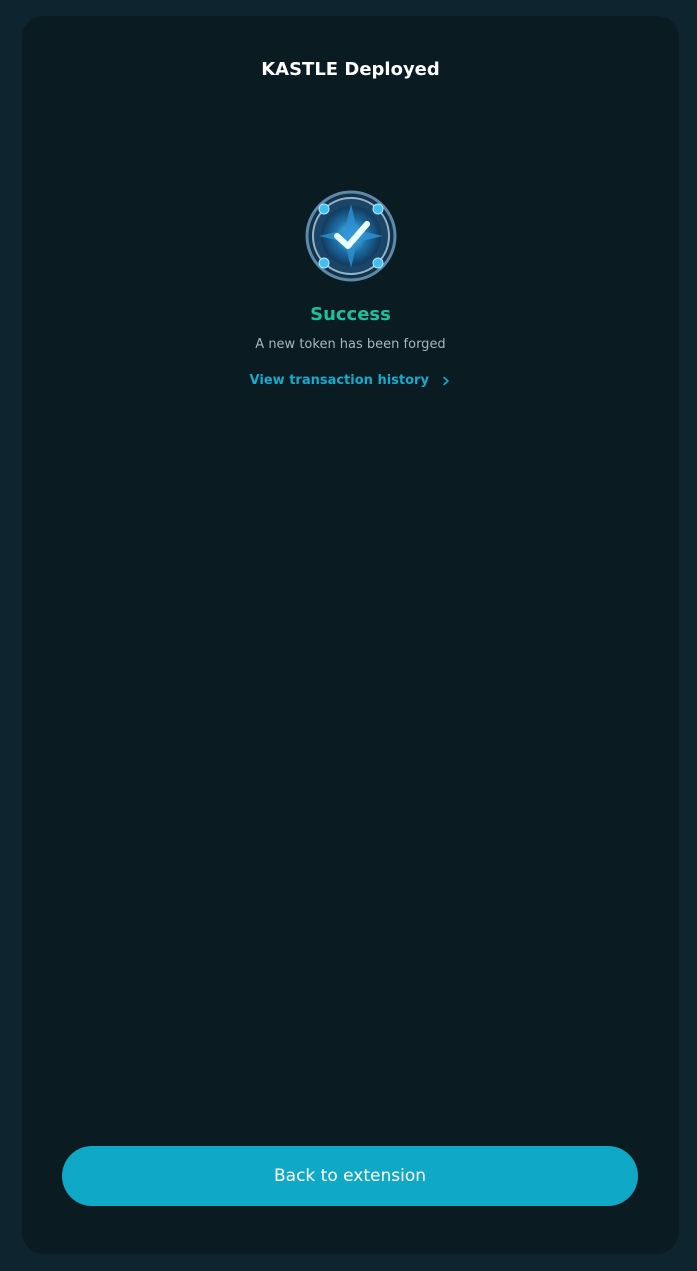  I want to click on history-link-label: View transaction history, so click(339, 380).